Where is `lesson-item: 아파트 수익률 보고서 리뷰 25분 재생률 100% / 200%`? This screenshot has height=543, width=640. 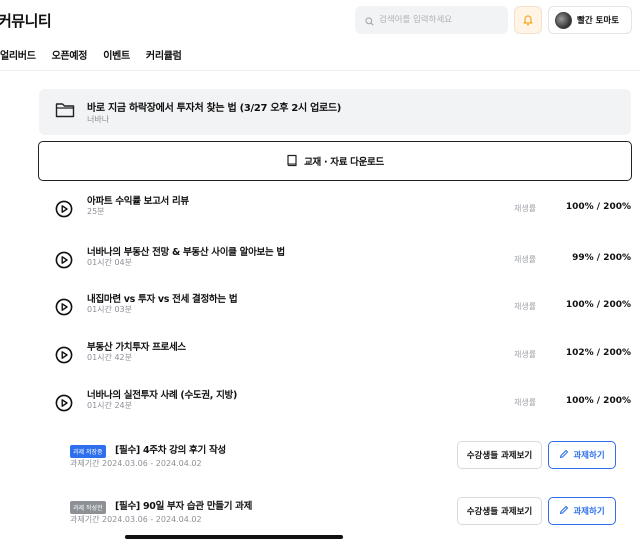
lesson-item: 아파트 수익률 보고서 리뷰 25분 재생률 100% / 200% is located at coordinates (336, 210).